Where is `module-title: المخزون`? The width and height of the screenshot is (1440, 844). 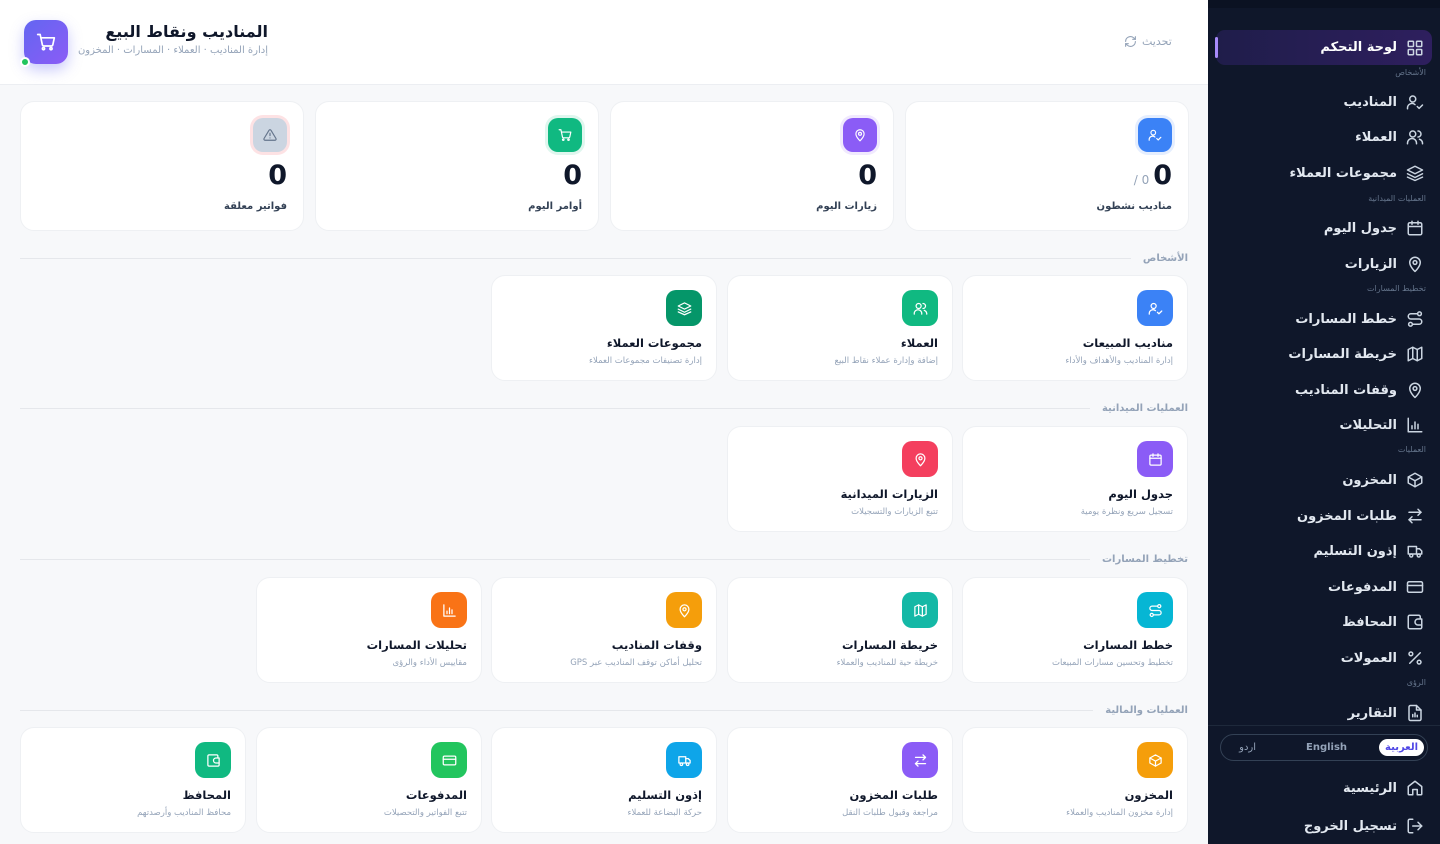
module-title: المخزون is located at coordinates (1148, 795).